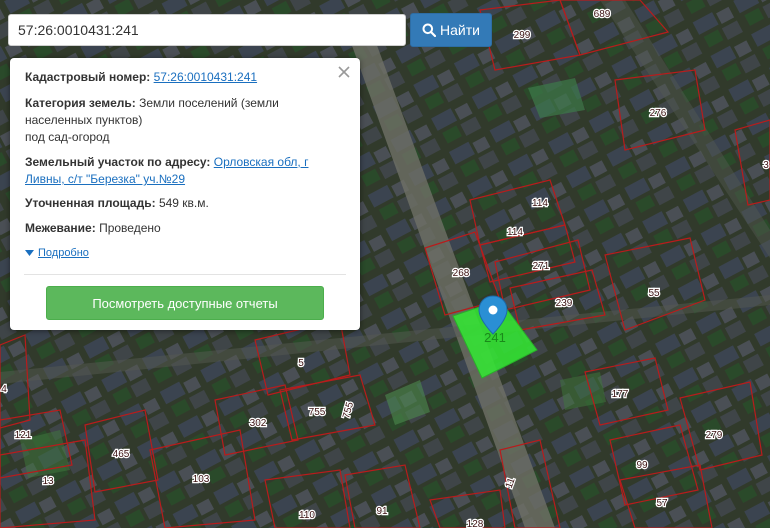 The image size is (770, 528). Describe the element at coordinates (185, 303) in the screenshot. I see `view-reports-button: Посмотреть доступные отчеты` at that location.